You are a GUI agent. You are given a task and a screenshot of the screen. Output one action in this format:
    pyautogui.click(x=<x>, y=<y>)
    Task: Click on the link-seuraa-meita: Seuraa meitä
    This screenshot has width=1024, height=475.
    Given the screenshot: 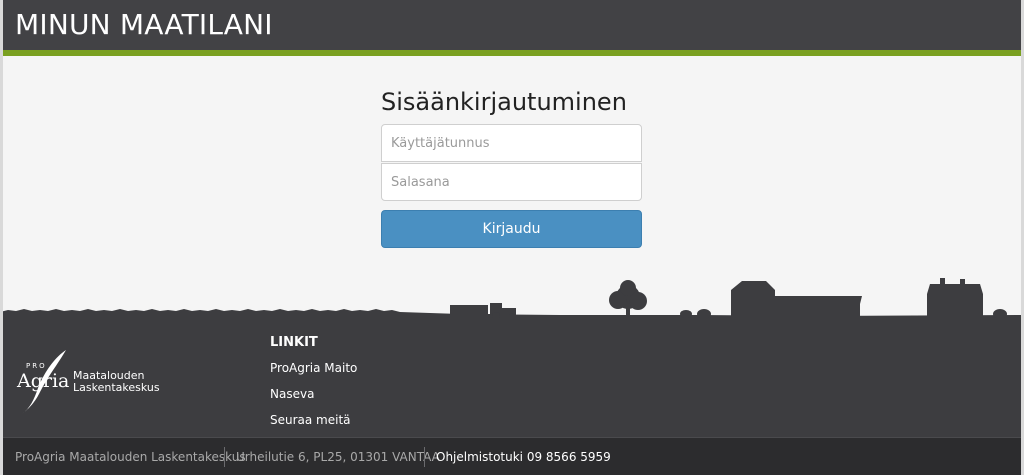 What is the action you would take?
    pyautogui.click(x=310, y=420)
    